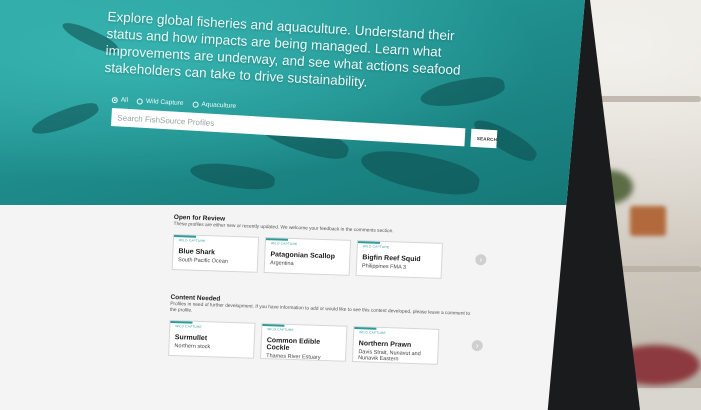  I want to click on profile-card-surmullet: WILD CAPTURE Surmullet Northern stock, so click(212, 339).